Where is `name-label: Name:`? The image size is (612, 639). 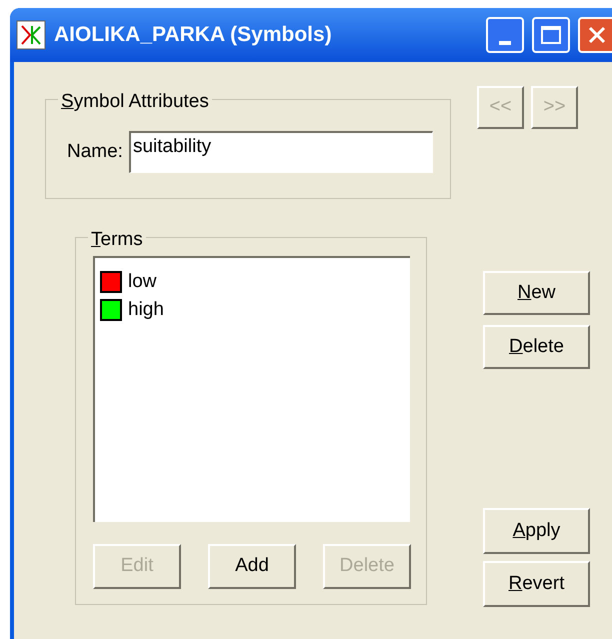 name-label: Name: is located at coordinates (95, 152).